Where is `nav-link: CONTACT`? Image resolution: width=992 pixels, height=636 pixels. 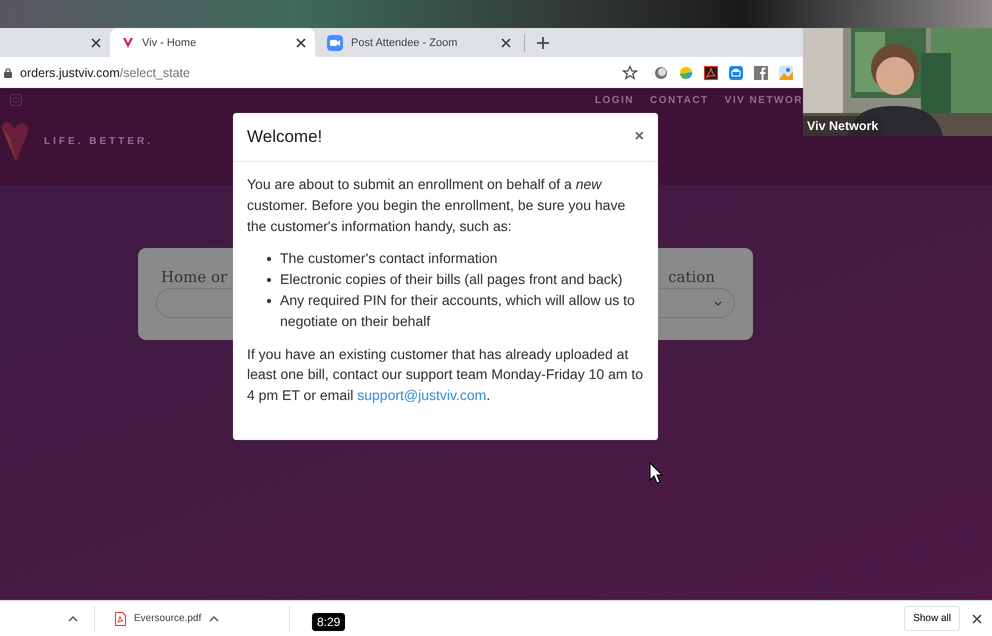
nav-link: CONTACT is located at coordinates (679, 100).